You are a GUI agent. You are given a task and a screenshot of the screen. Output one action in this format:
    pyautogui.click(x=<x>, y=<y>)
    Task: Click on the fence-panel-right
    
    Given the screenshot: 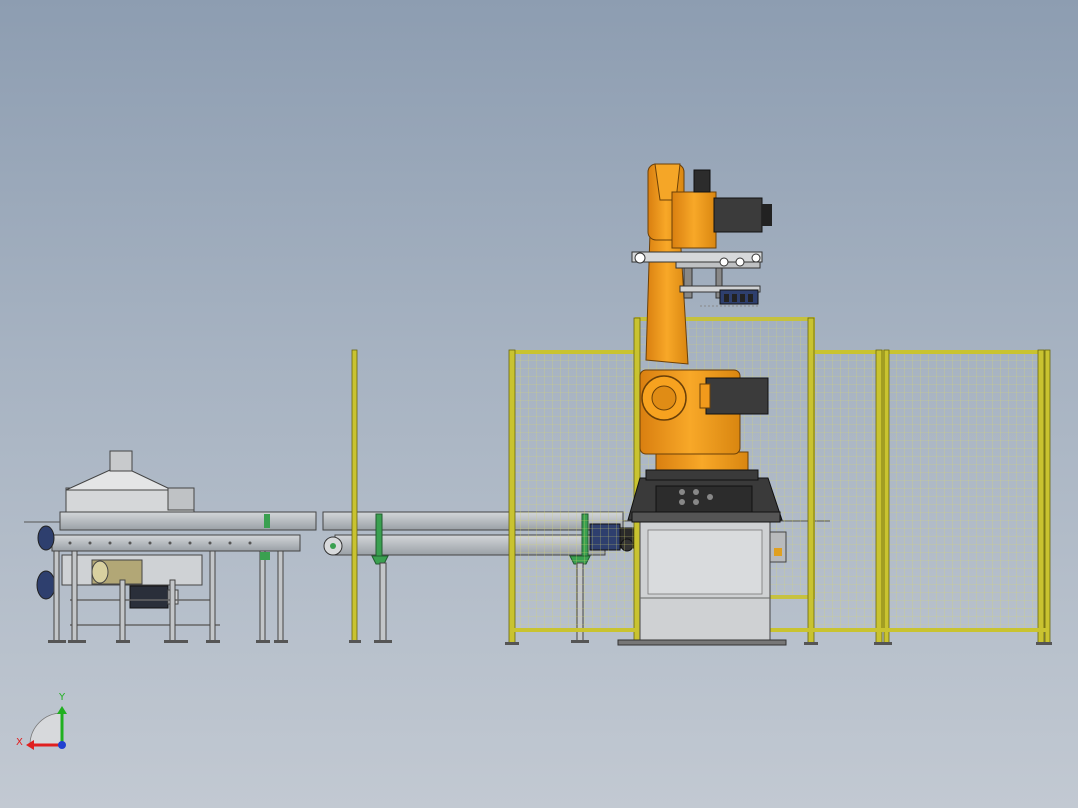 What is the action you would take?
    pyautogui.click(x=964, y=491)
    